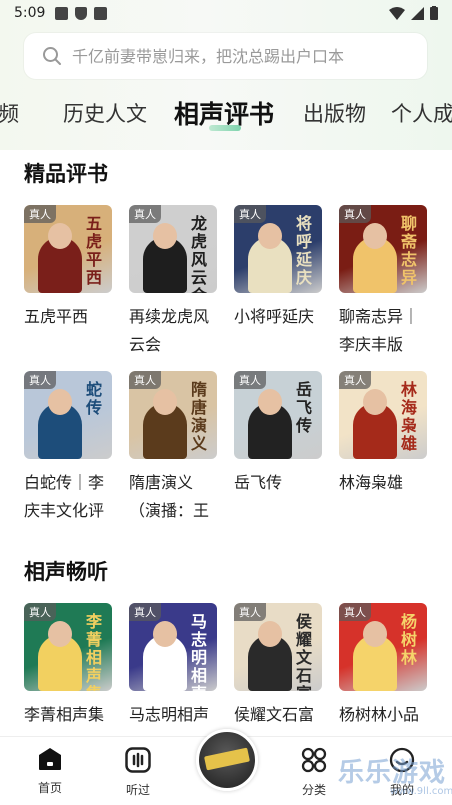  What do you see at coordinates (64, 714) in the screenshot?
I see `album-title: 李菁相声集` at bounding box center [64, 714].